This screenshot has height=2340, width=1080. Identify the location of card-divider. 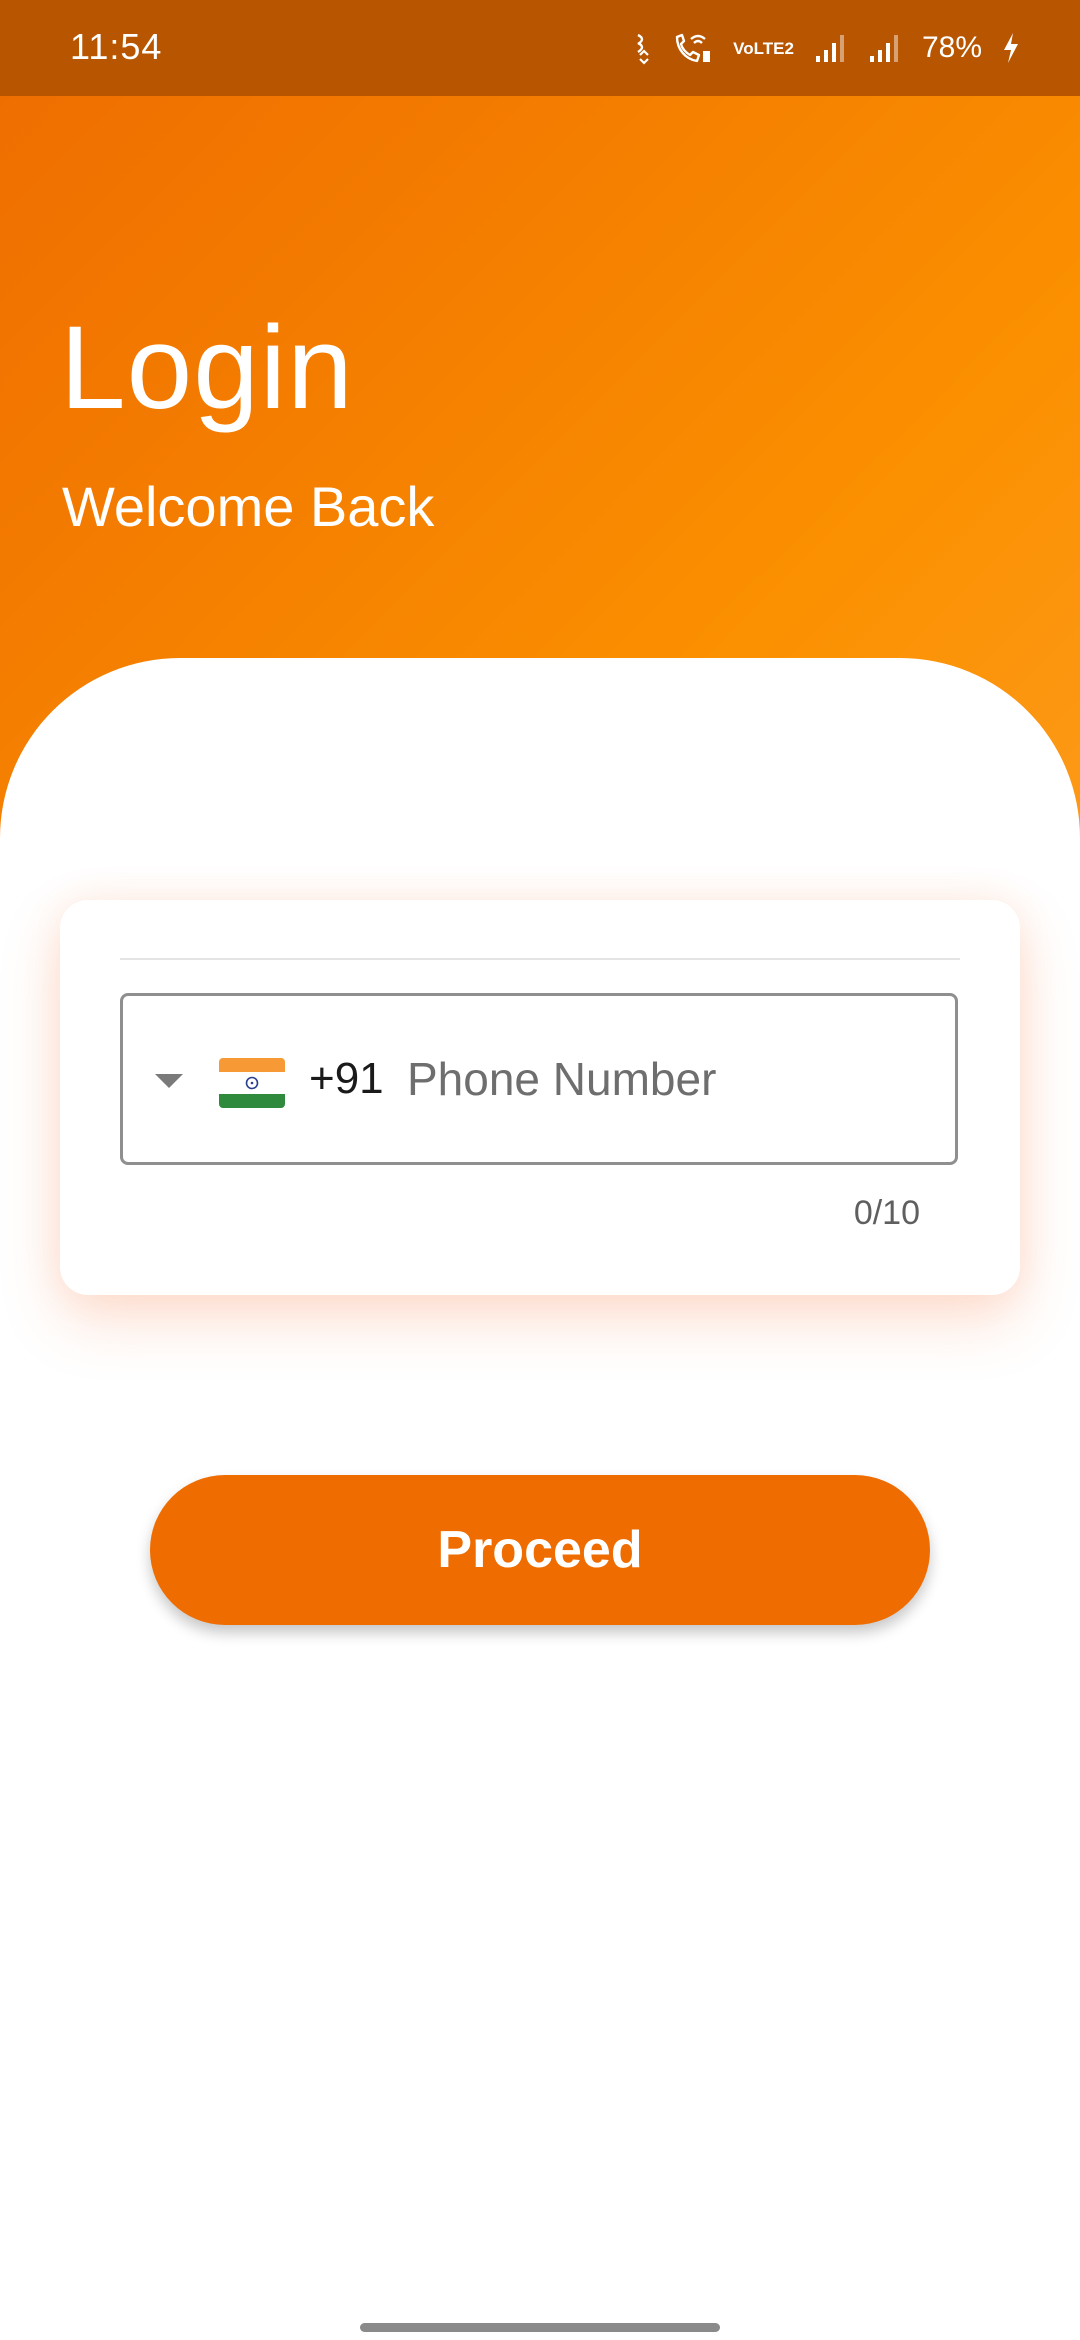
(540, 959).